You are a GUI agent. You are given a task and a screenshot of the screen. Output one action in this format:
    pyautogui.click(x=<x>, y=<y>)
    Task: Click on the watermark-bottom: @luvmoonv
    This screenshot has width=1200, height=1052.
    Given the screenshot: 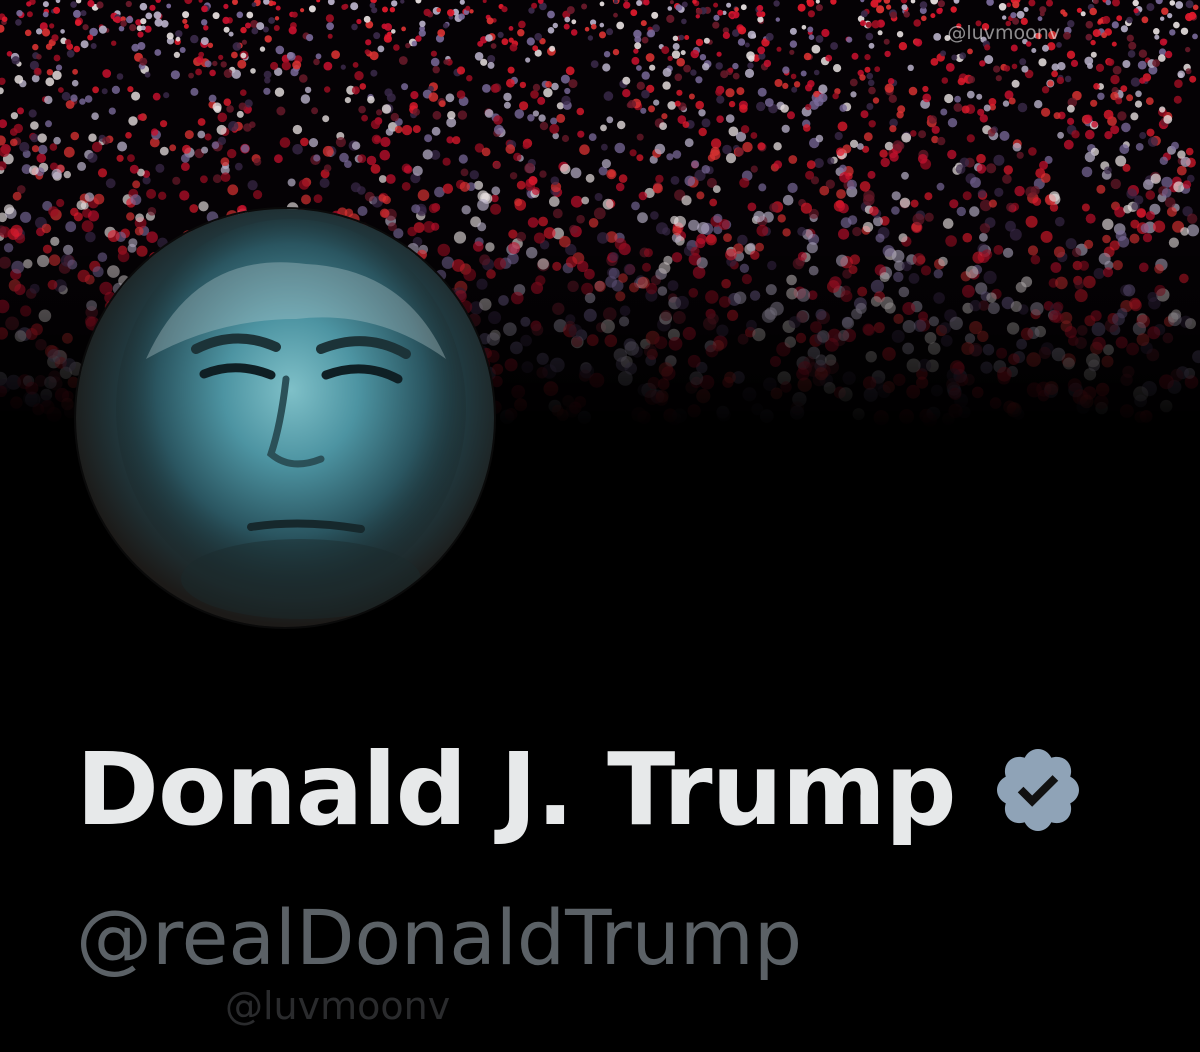 What is the action you would take?
    pyautogui.click(x=338, y=1006)
    